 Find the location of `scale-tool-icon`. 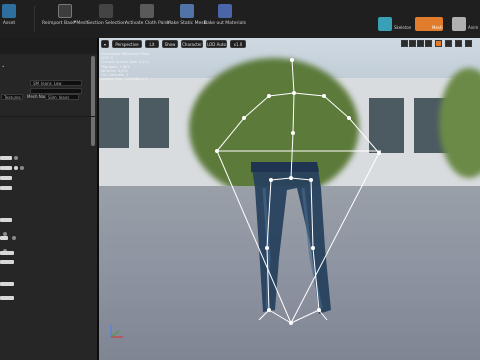

scale-tool-icon is located at coordinates (428, 43).